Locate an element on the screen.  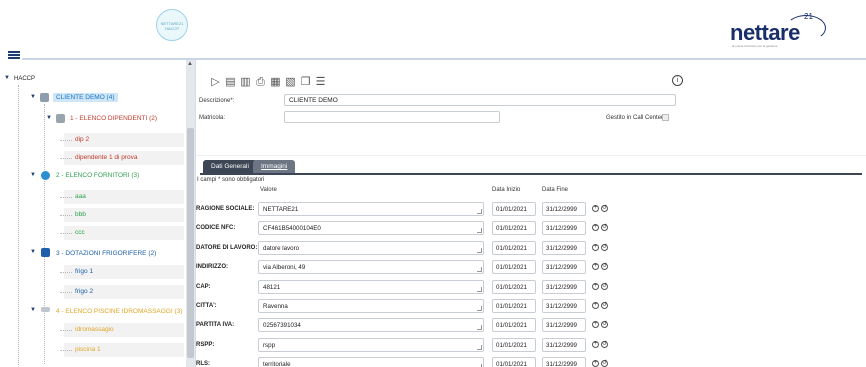
copy-icon: ❐ is located at coordinates (305, 82).